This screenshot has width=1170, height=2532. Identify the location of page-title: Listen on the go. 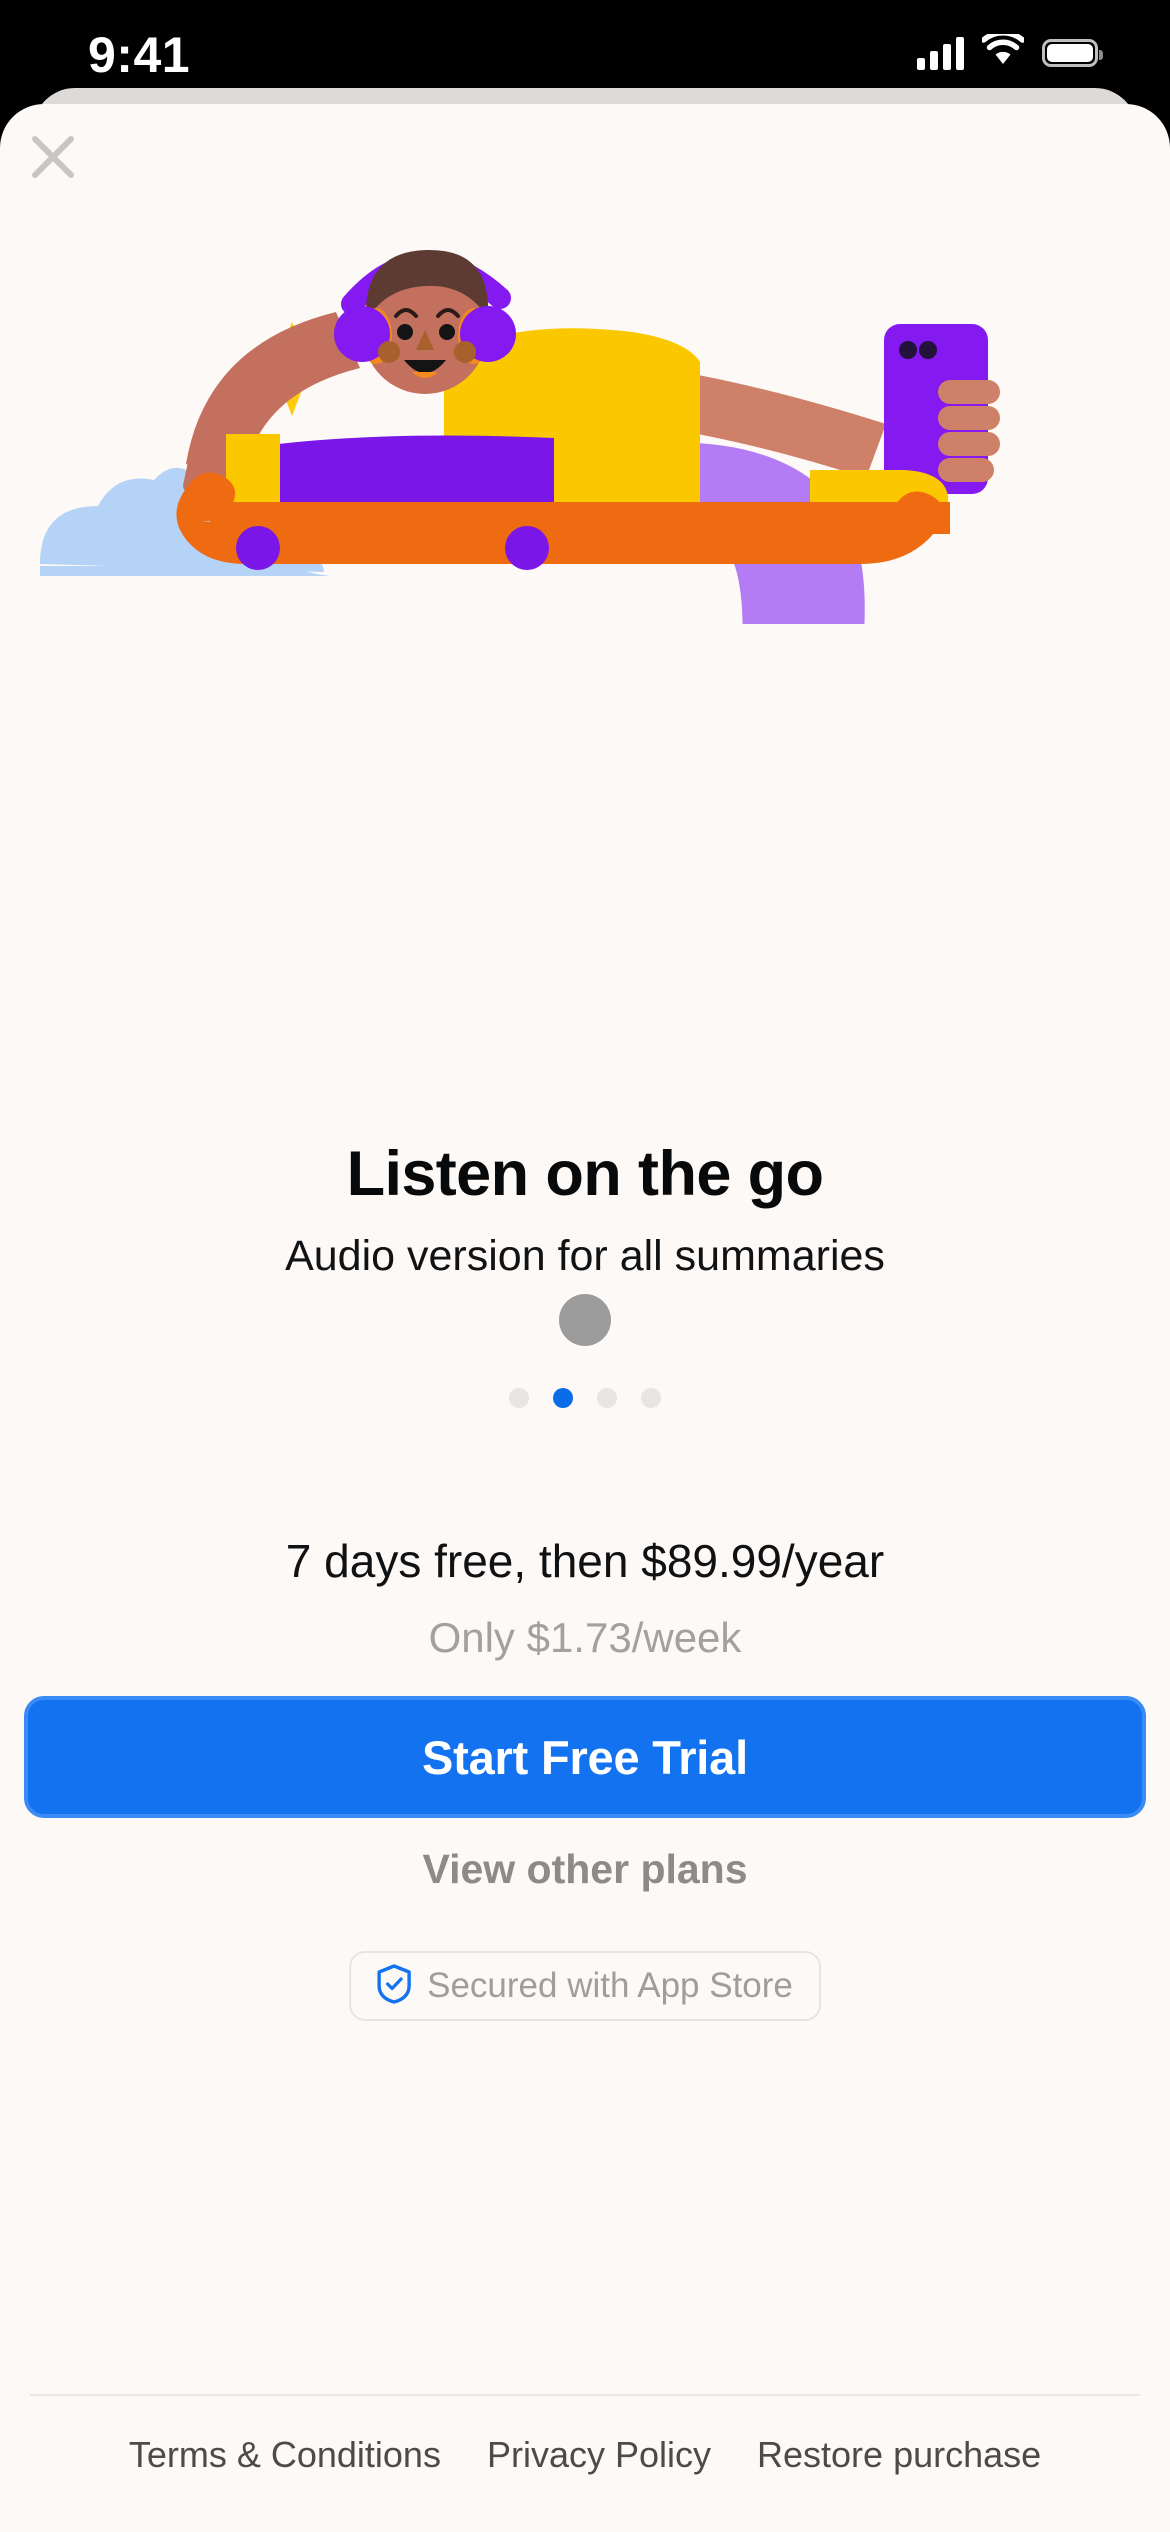
(585, 1174).